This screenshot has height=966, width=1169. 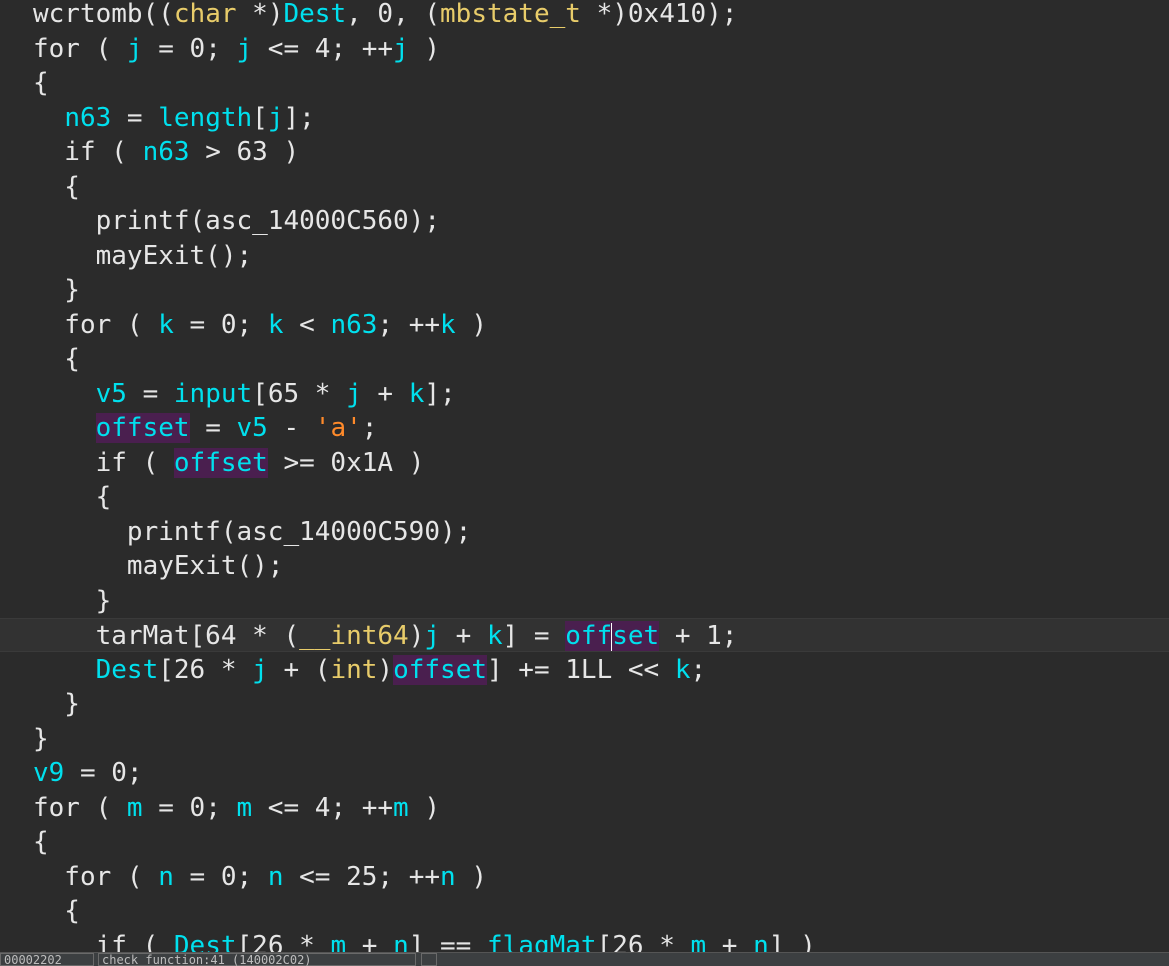 What do you see at coordinates (56, 359) in the screenshot?
I see `code-token: {` at bounding box center [56, 359].